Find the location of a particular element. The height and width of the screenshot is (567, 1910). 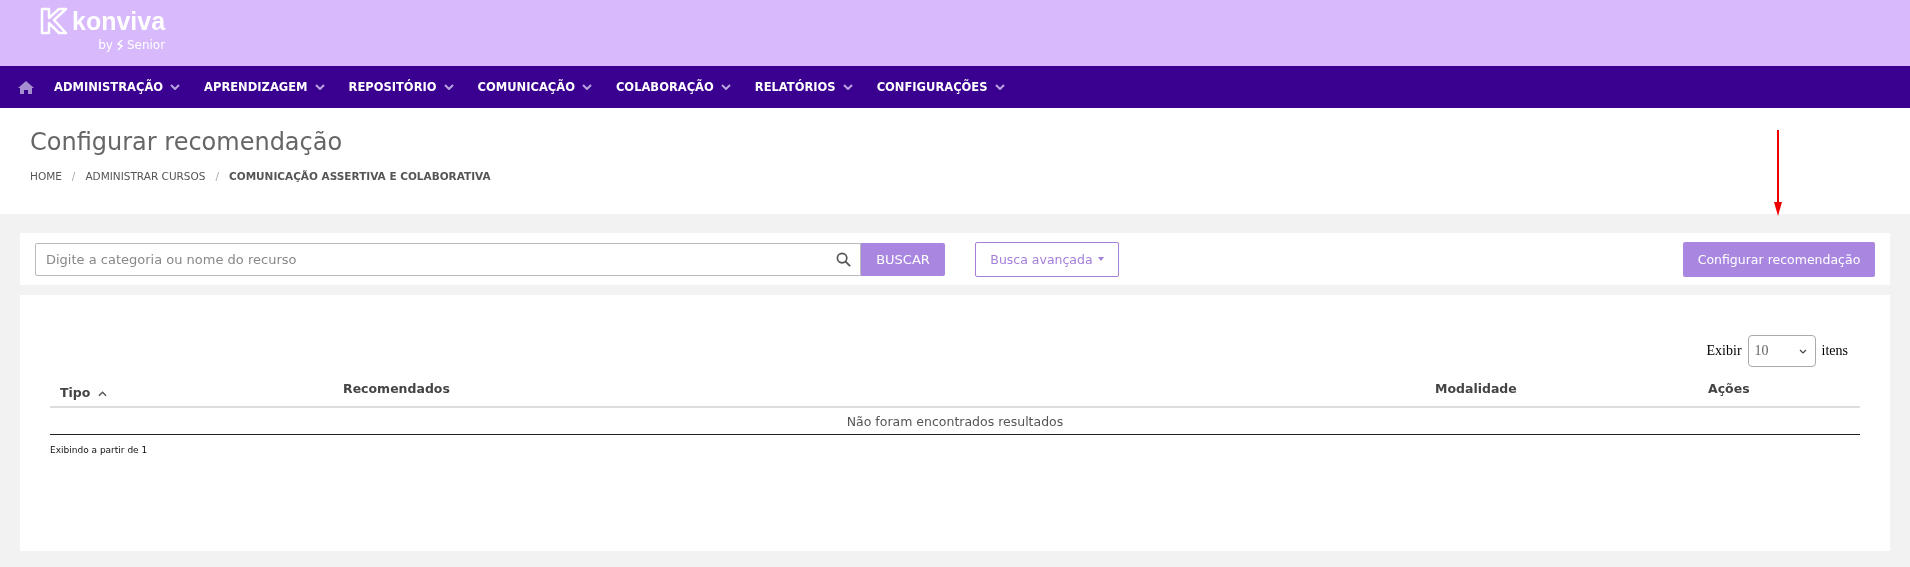

brand-name: konviva is located at coordinates (119, 21).